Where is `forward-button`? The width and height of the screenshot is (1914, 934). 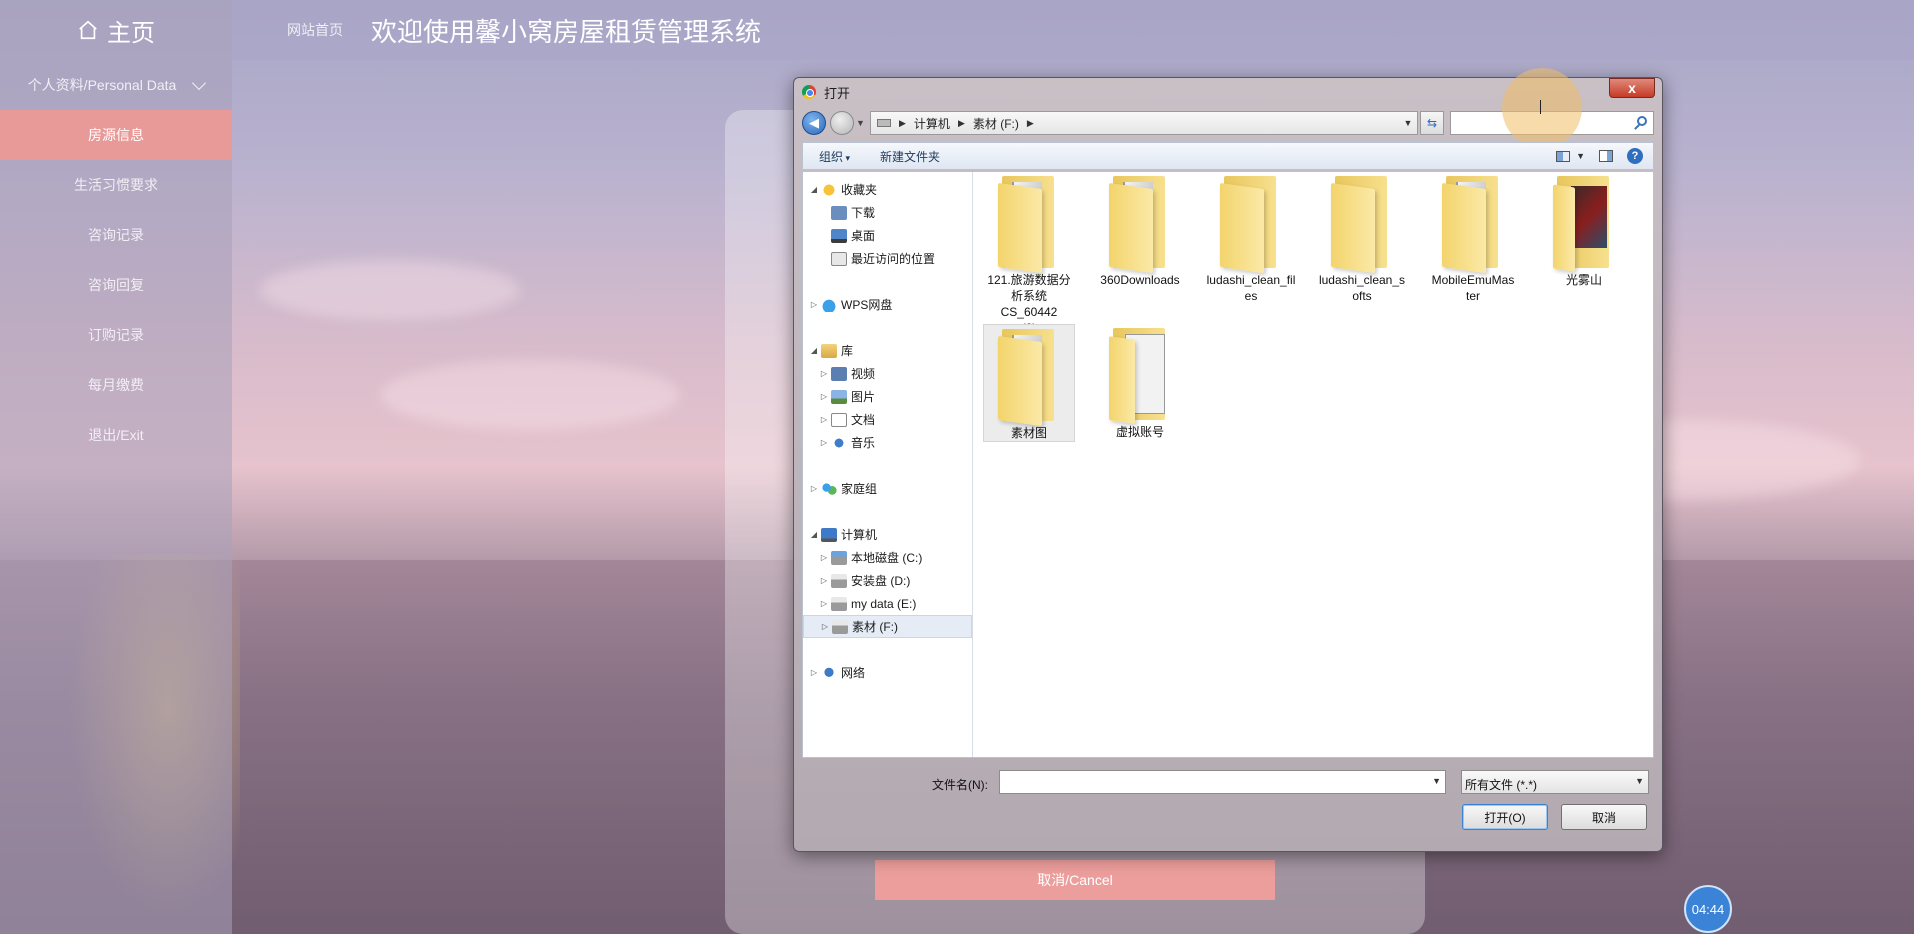 forward-button is located at coordinates (842, 123).